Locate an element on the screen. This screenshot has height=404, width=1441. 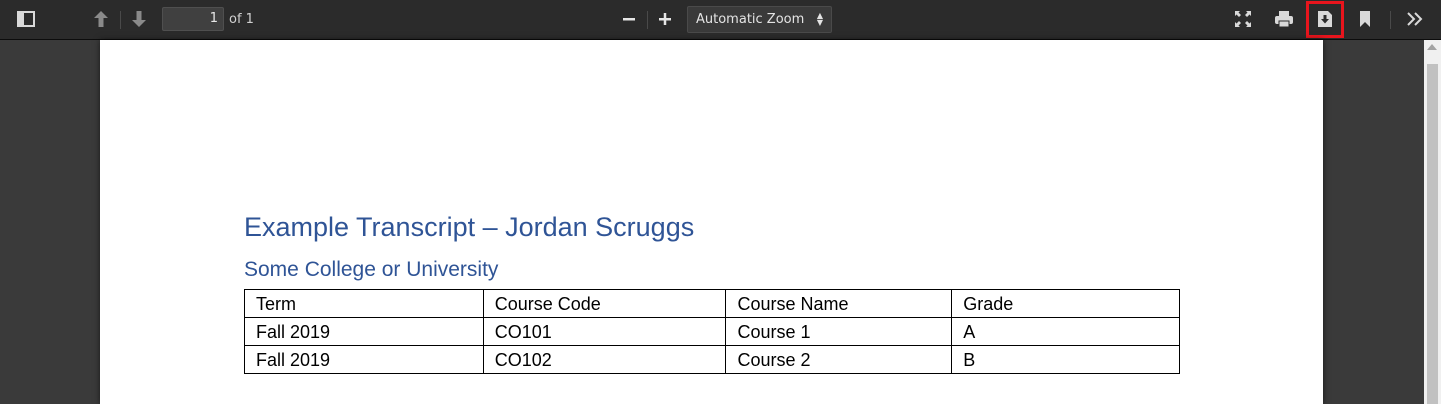
table-cell: B is located at coordinates (1065, 359).